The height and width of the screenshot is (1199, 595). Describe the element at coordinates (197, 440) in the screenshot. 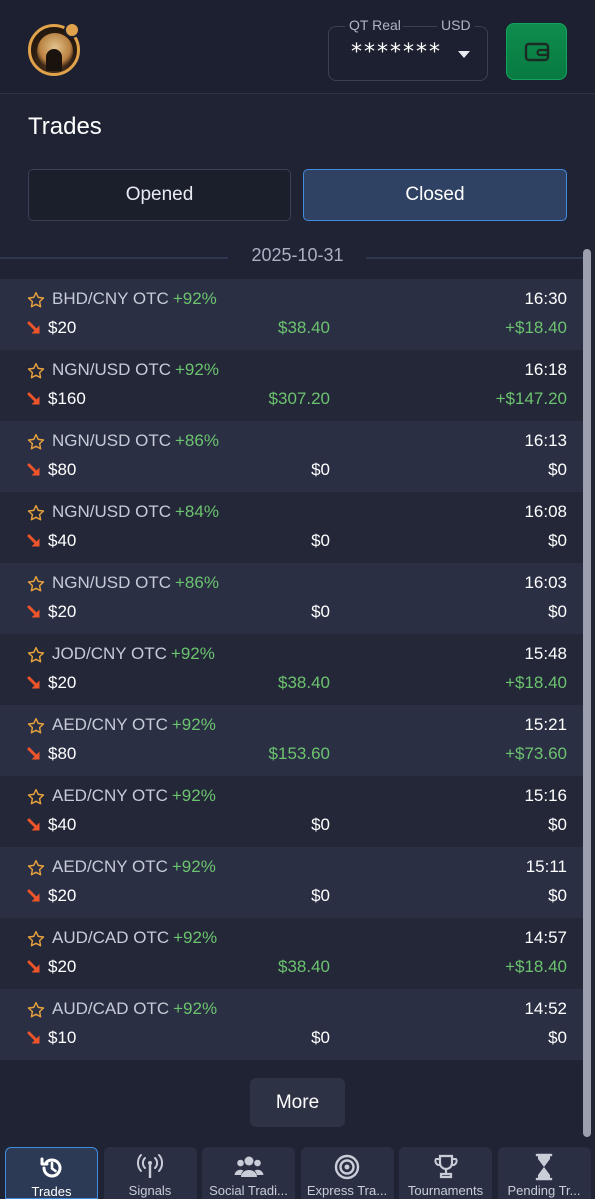

I see `trade-payout-percent: +86%` at that location.